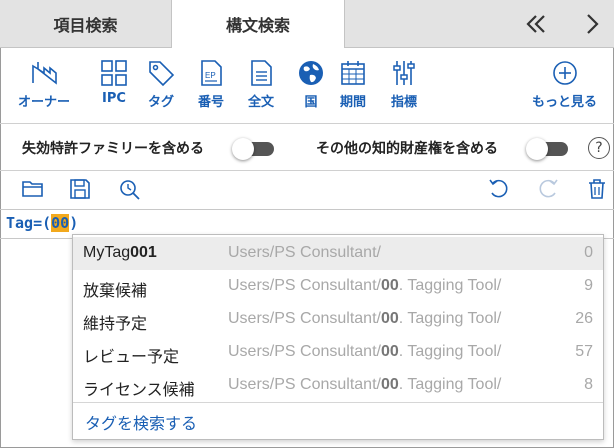  Describe the element at coordinates (160, 102) in the screenshot. I see `toolbar-tag-label: タグ` at that location.